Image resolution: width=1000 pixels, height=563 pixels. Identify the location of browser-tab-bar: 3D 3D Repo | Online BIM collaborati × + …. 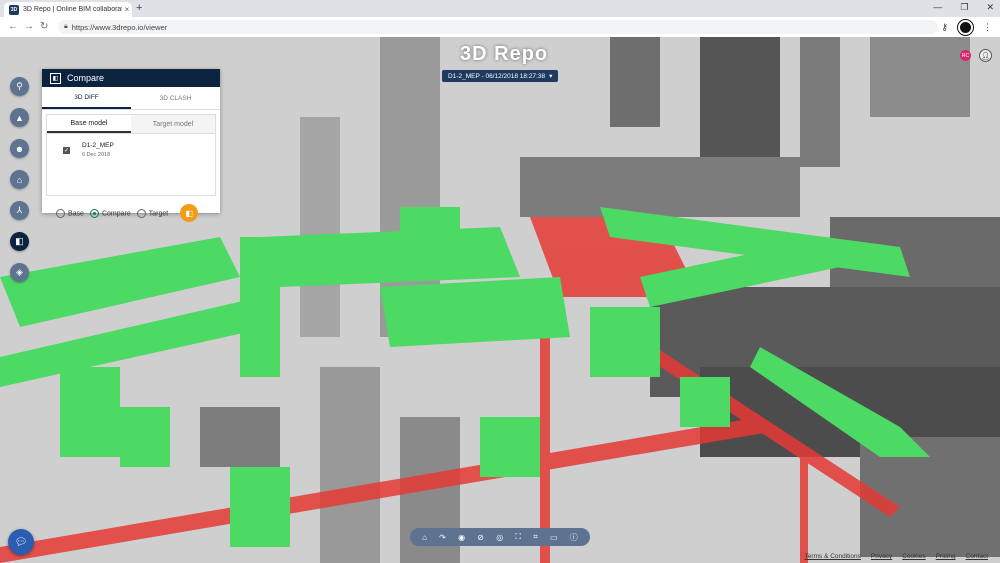
(500, 8).